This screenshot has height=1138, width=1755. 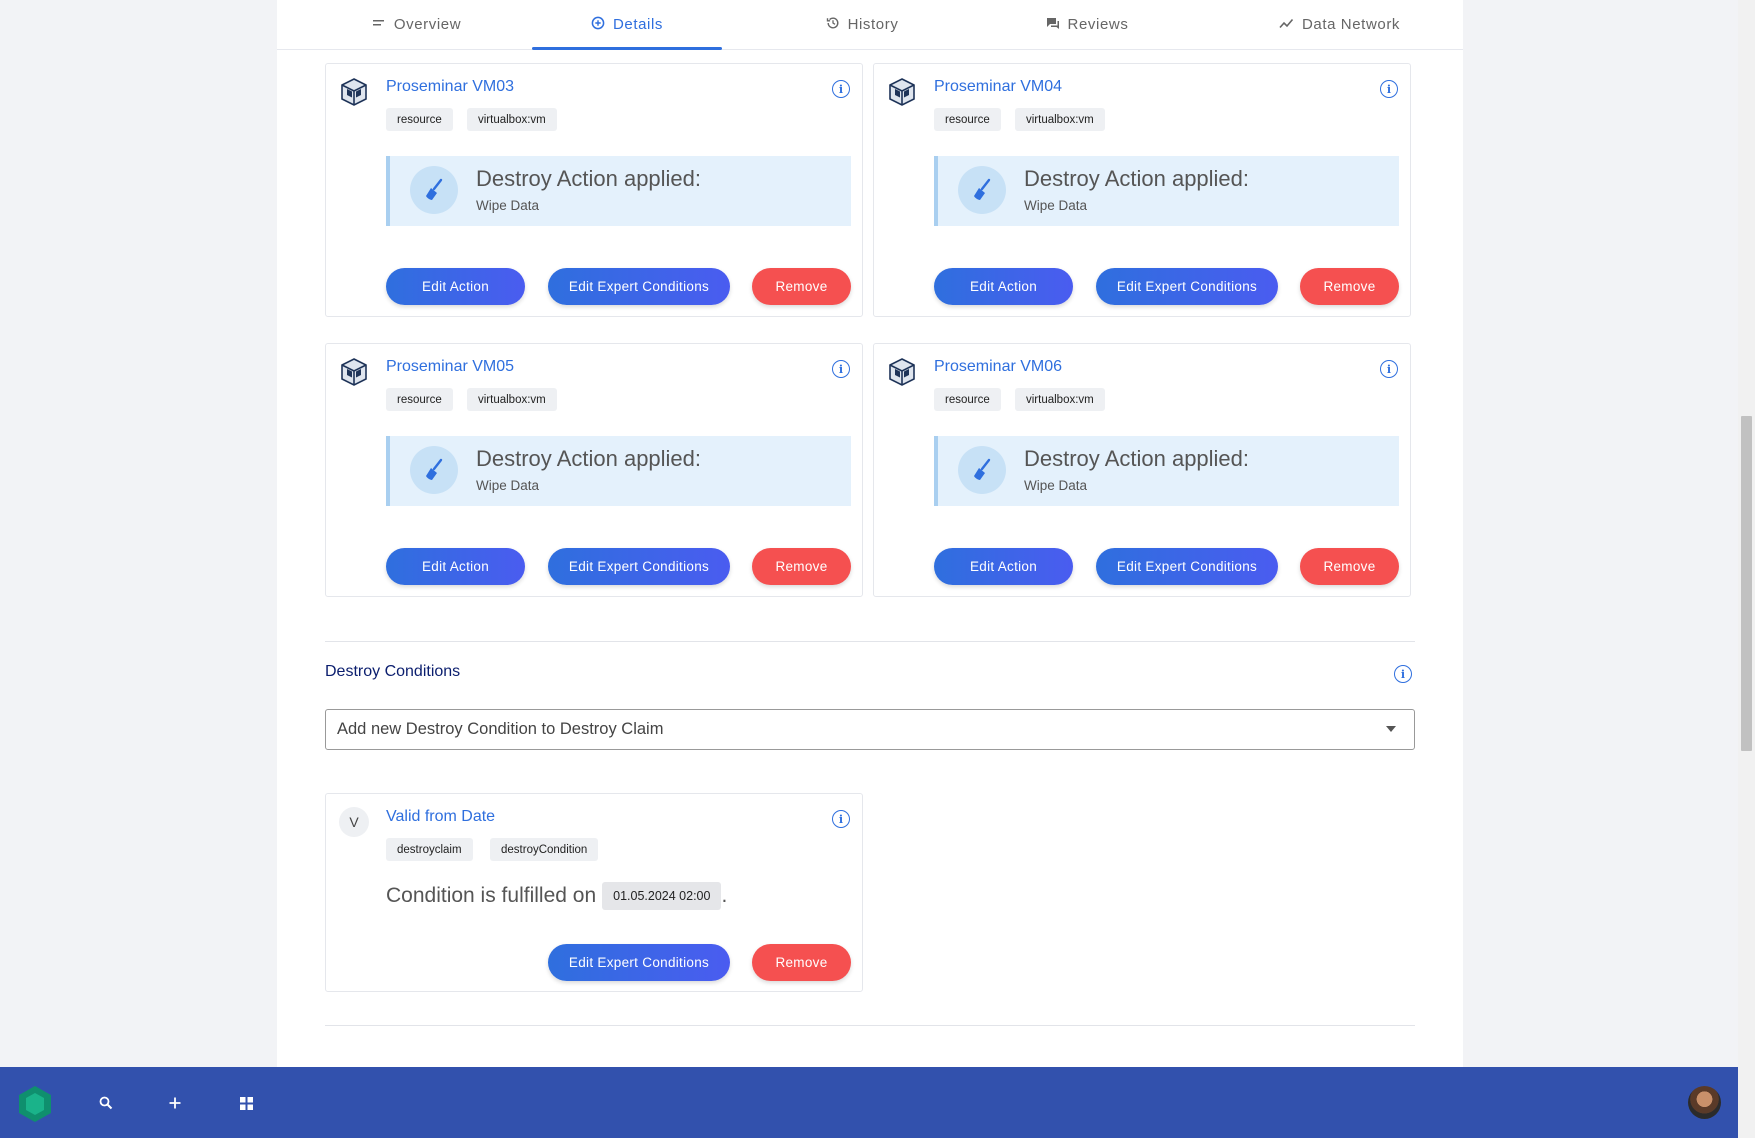 I want to click on tag: destroyCondition, so click(x=544, y=849).